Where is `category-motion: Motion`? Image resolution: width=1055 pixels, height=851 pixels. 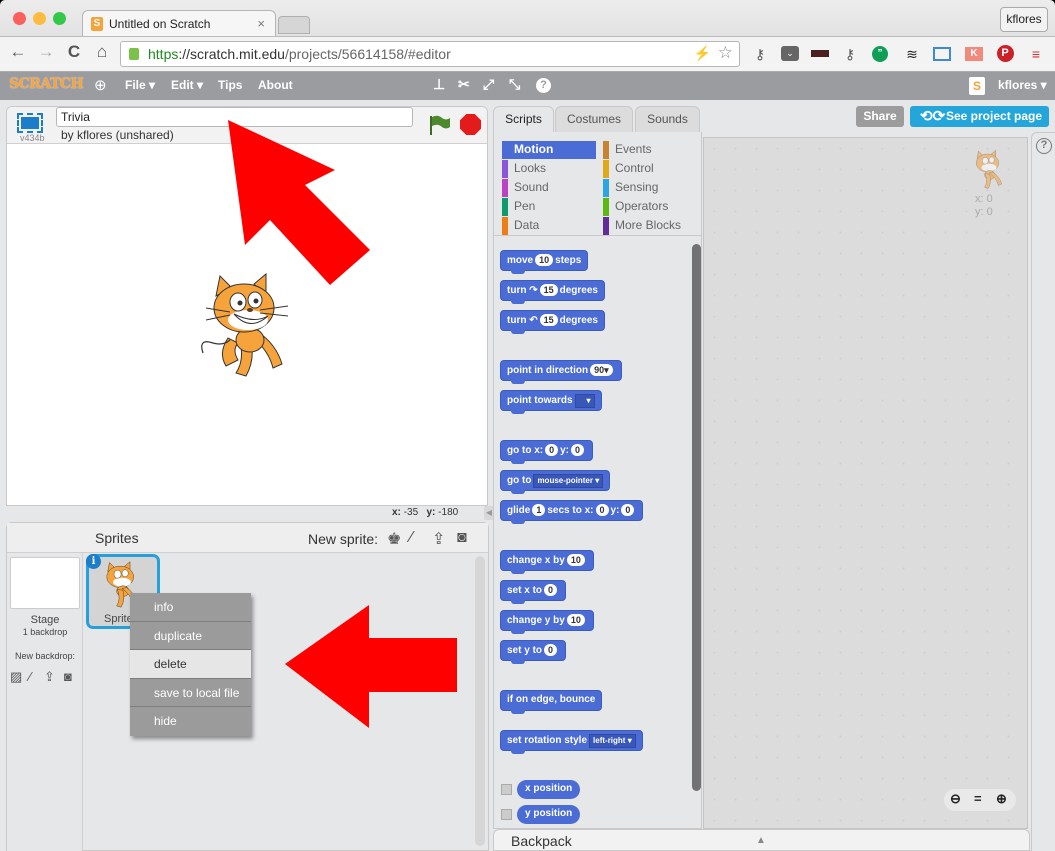 category-motion: Motion is located at coordinates (549, 150).